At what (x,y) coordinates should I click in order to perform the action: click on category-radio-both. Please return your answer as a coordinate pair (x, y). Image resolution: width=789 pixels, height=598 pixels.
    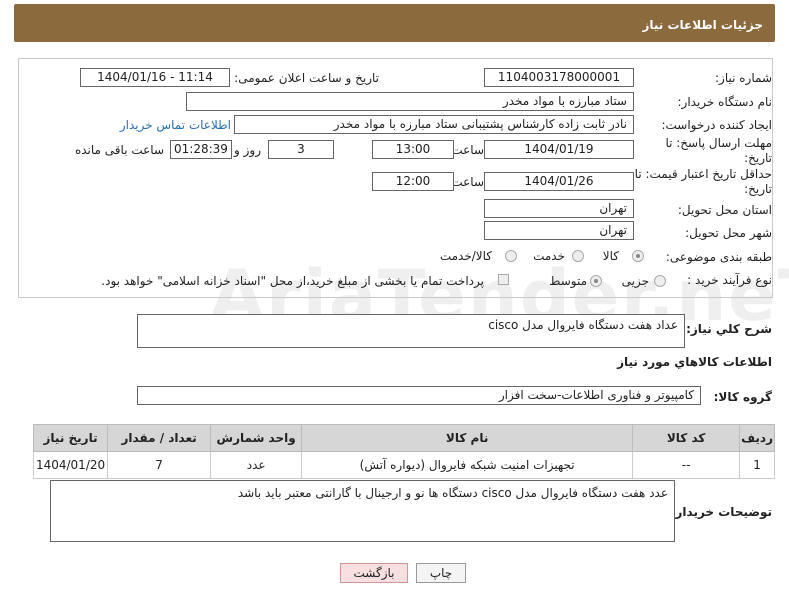
    Looking at the image, I should click on (511, 256).